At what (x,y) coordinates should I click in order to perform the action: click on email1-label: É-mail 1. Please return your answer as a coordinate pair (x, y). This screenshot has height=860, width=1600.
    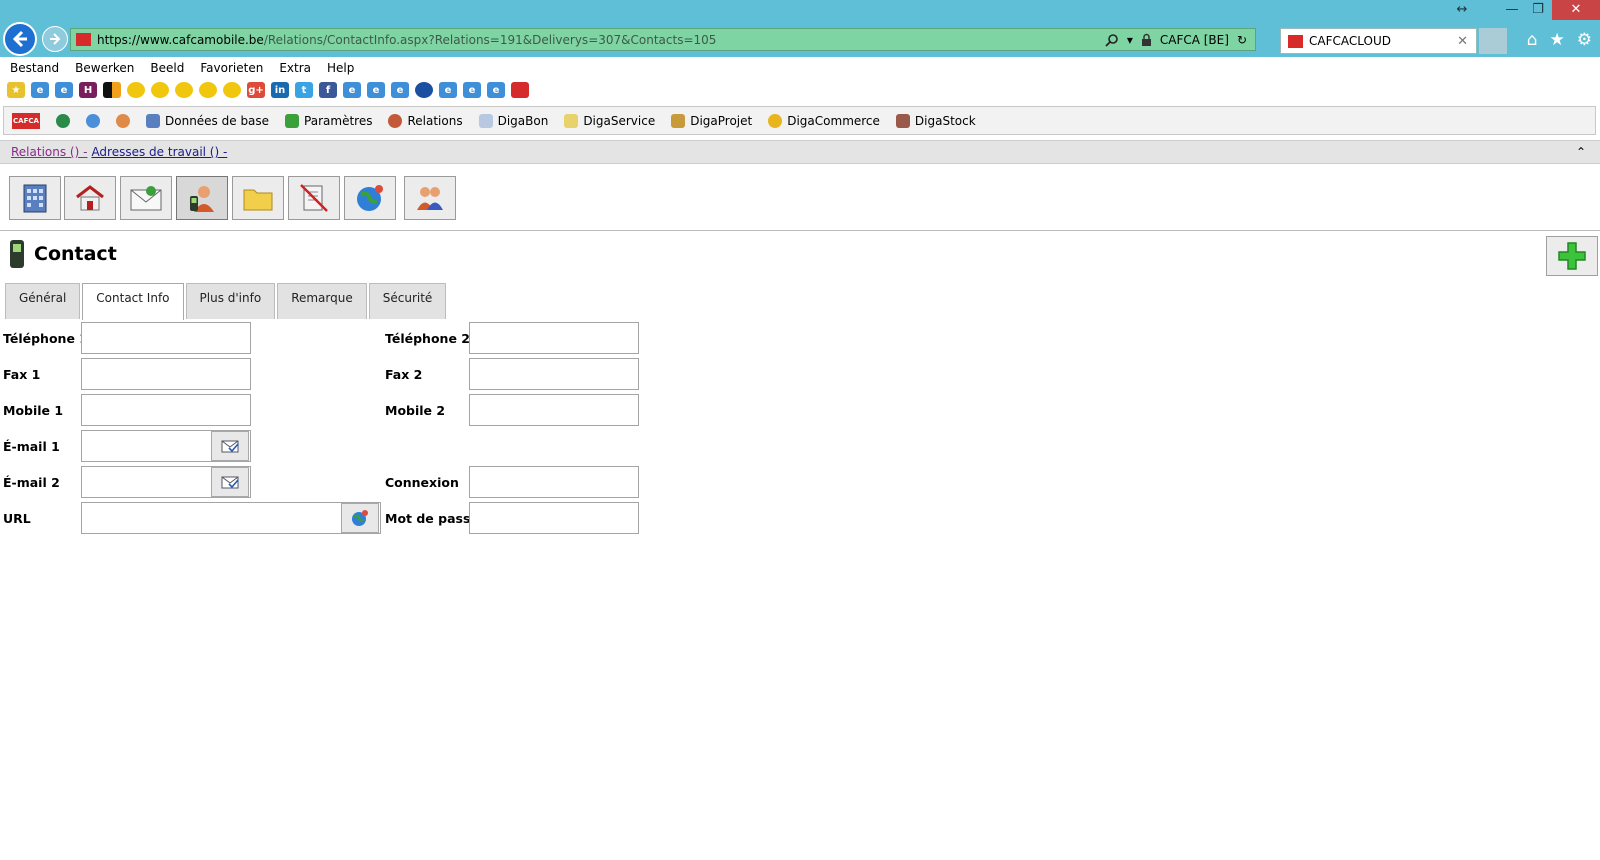
    Looking at the image, I should click on (31, 446).